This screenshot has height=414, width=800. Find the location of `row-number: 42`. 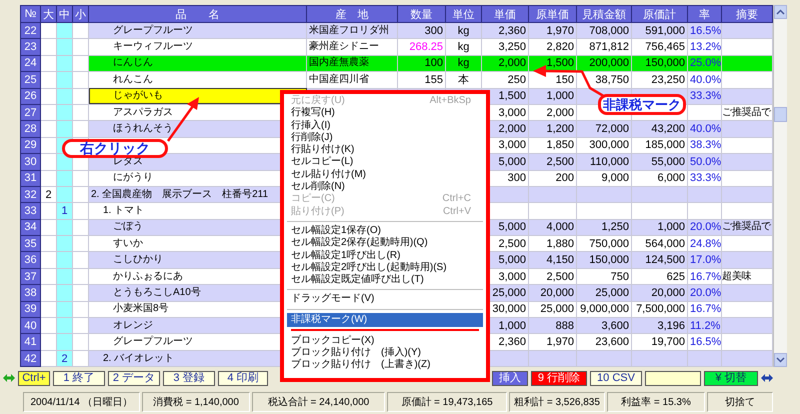

row-number: 42 is located at coordinates (30, 358).